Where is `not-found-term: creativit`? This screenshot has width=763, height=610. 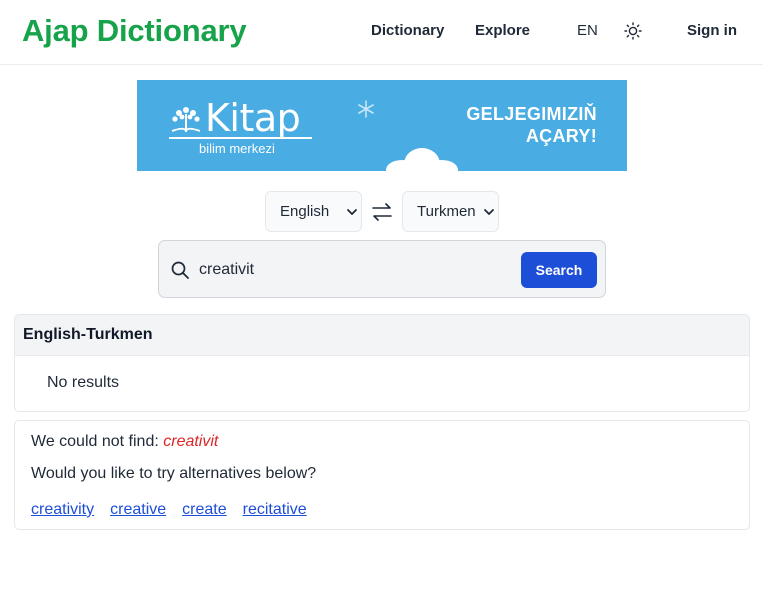
not-found-term: creativit is located at coordinates (191, 441).